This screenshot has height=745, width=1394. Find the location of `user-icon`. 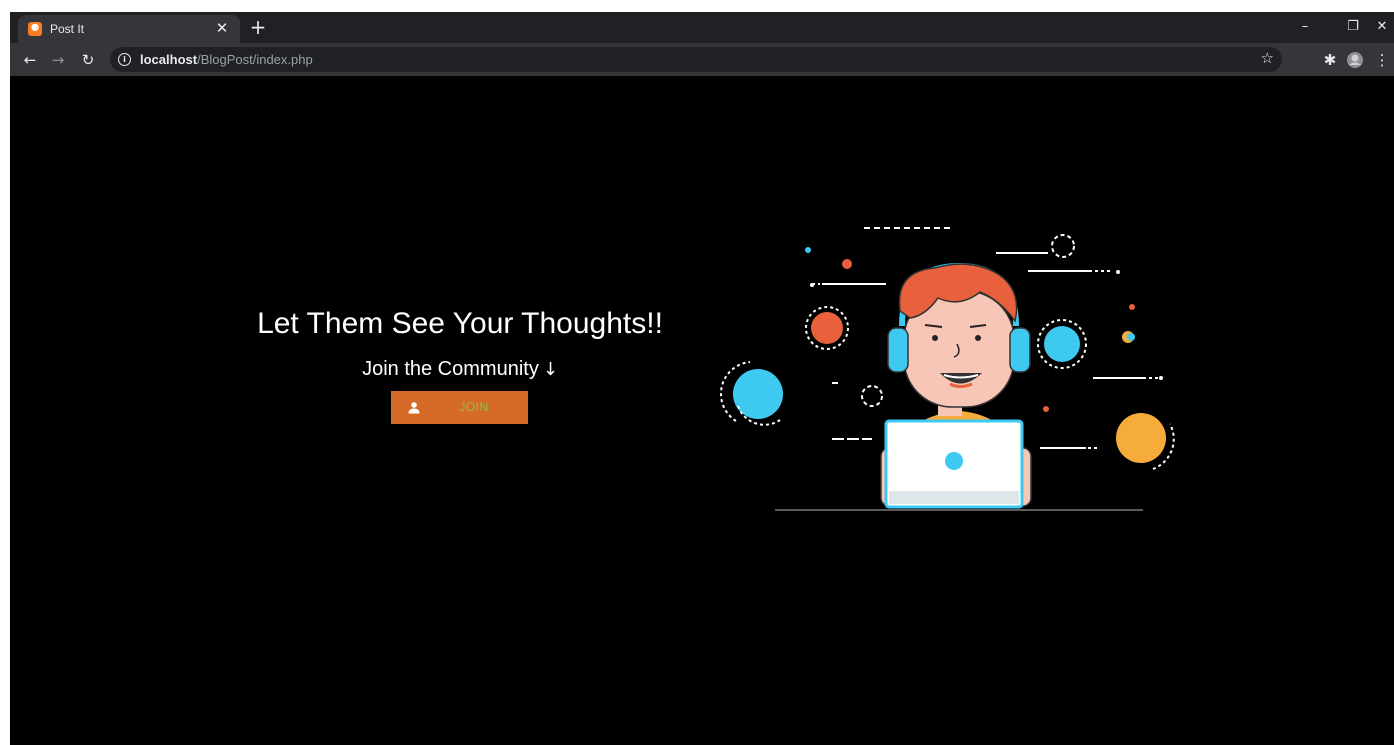

user-icon is located at coordinates (414, 408).